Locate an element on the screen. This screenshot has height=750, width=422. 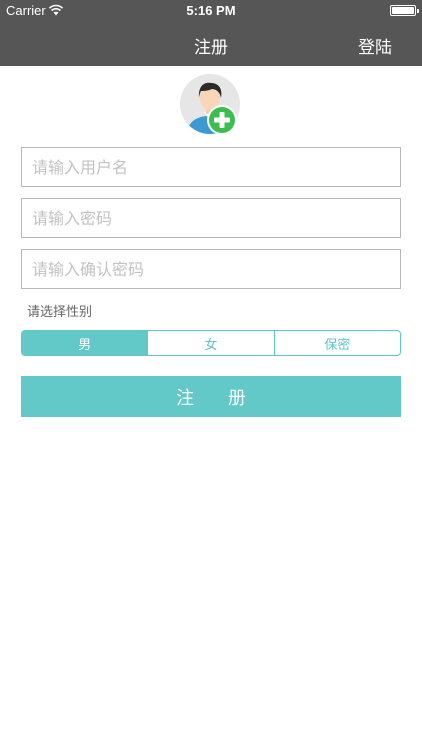
register-button: 注 册 is located at coordinates (211, 396).